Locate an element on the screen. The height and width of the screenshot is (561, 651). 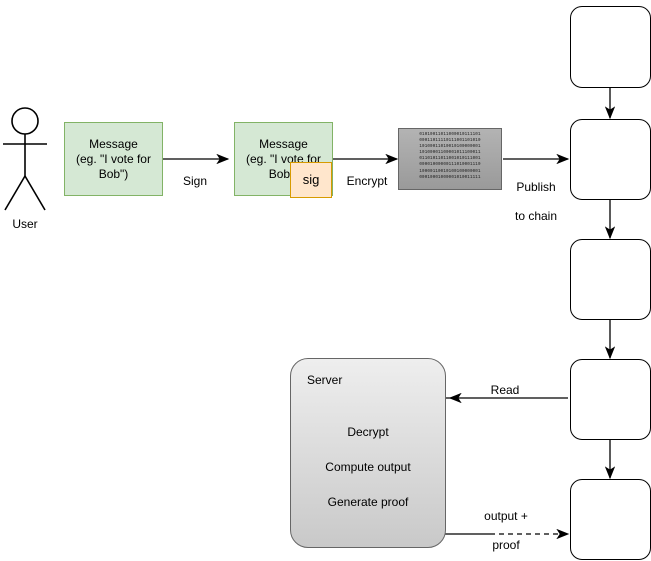
node-signature: sig is located at coordinates (311, 180).